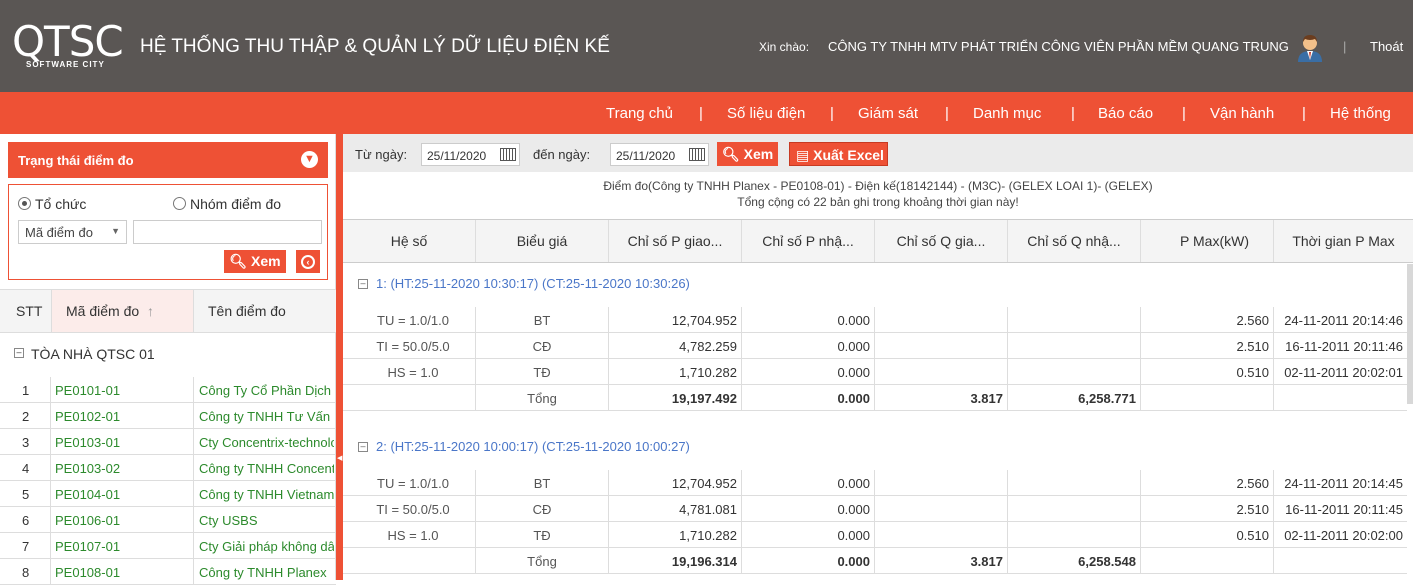  Describe the element at coordinates (409, 241) in the screenshot. I see `col-he-so: Hệ số` at that location.